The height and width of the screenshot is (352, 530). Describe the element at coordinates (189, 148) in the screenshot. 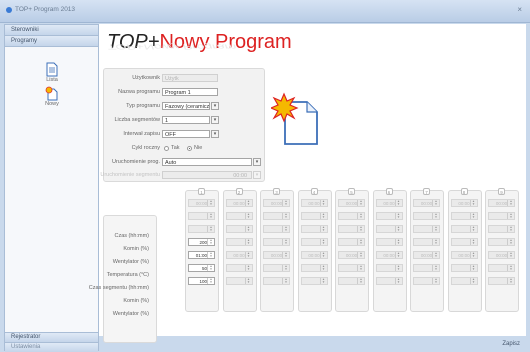

I see `radio-nie` at that location.